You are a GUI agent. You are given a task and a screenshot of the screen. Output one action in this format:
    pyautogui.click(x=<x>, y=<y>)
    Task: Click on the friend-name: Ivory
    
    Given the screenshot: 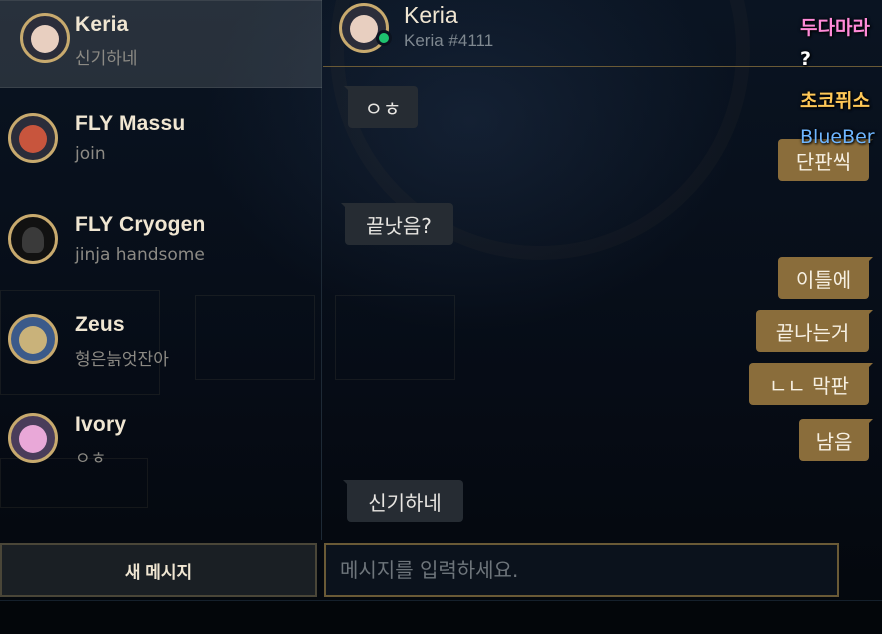 What is the action you would take?
    pyautogui.click(x=101, y=424)
    